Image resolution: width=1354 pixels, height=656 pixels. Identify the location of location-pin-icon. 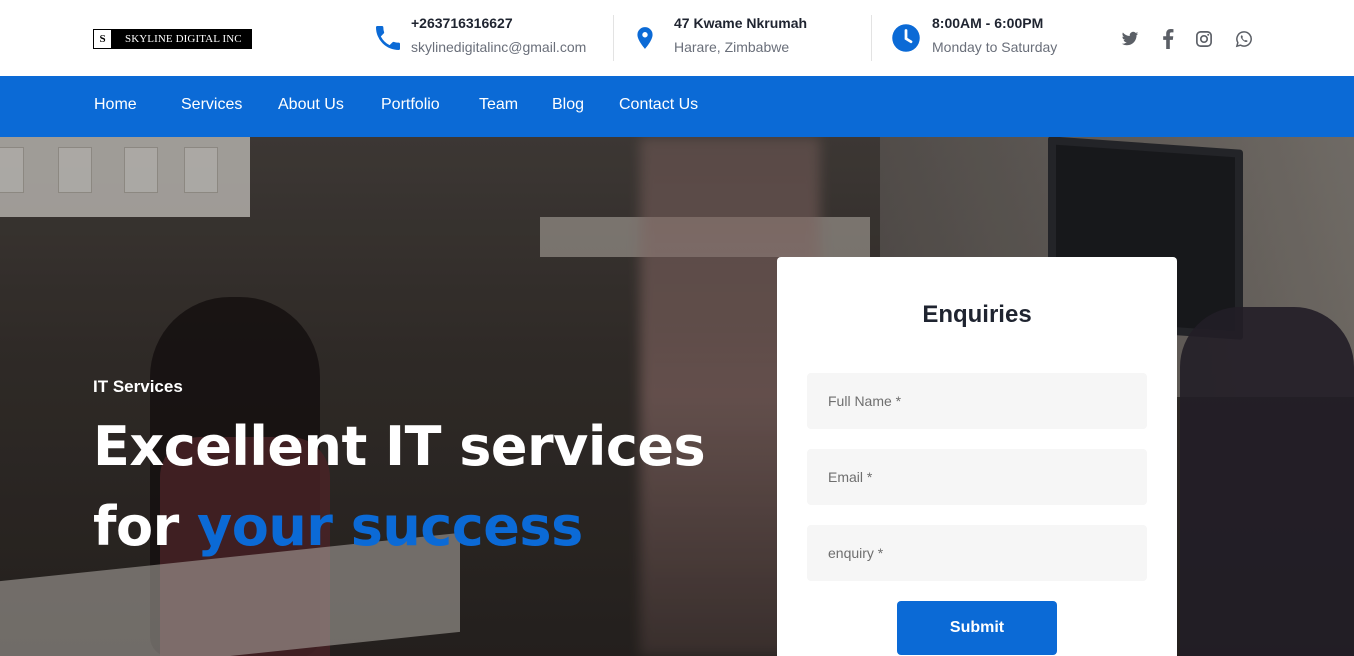
(645, 38).